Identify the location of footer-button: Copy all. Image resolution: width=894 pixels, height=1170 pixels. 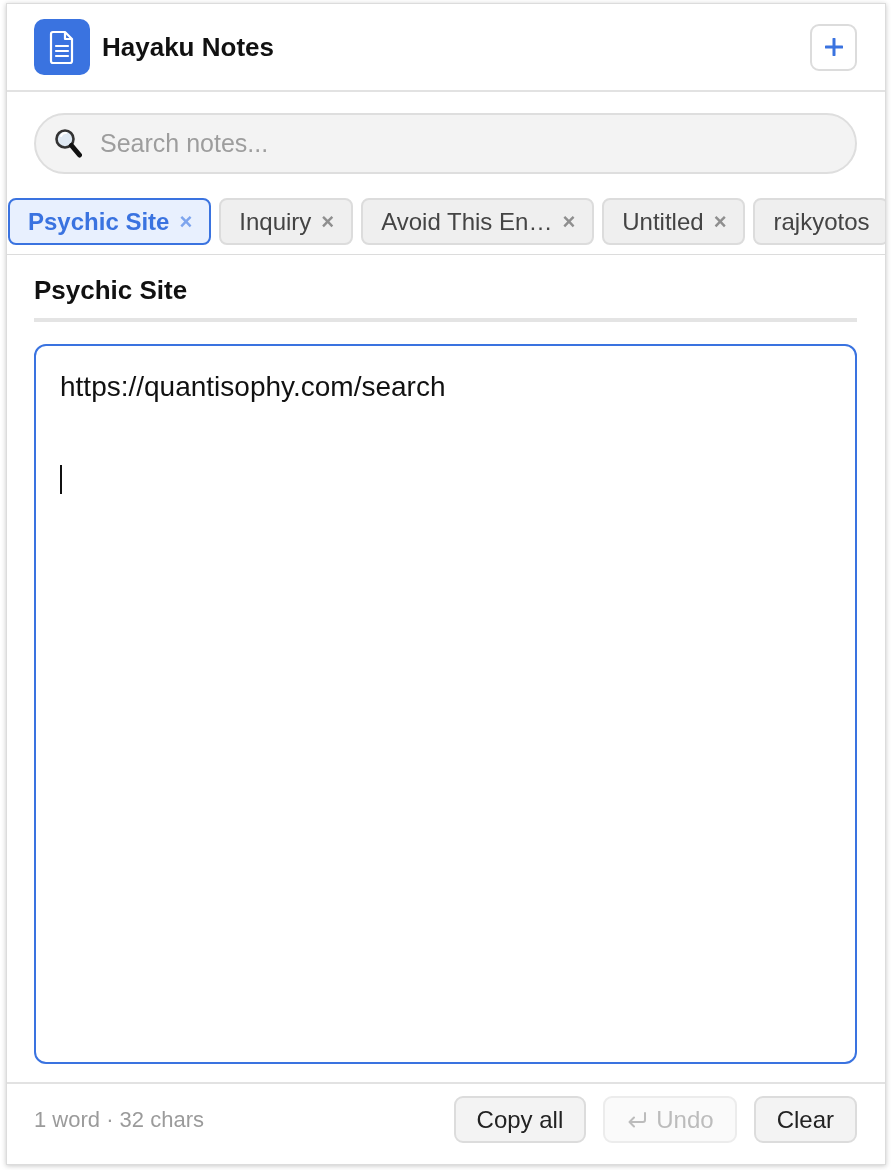
(520, 1119).